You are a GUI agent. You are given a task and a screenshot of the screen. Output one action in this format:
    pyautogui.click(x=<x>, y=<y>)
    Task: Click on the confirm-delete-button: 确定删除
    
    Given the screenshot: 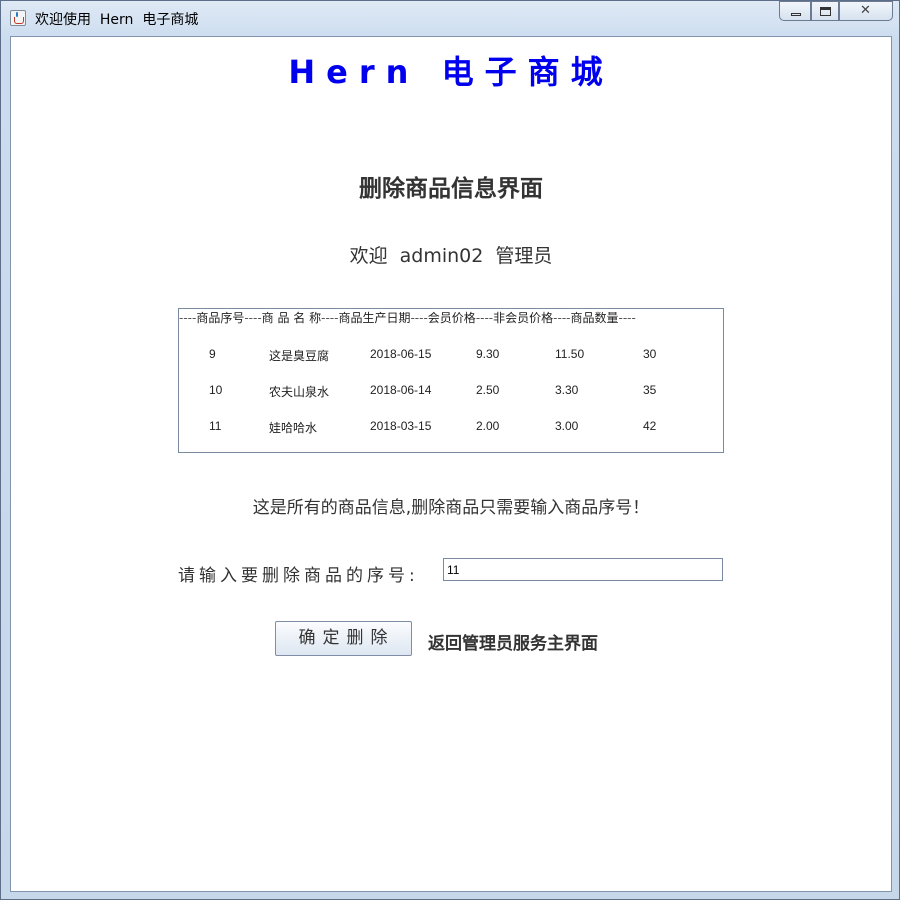 What is the action you would take?
    pyautogui.click(x=343, y=638)
    